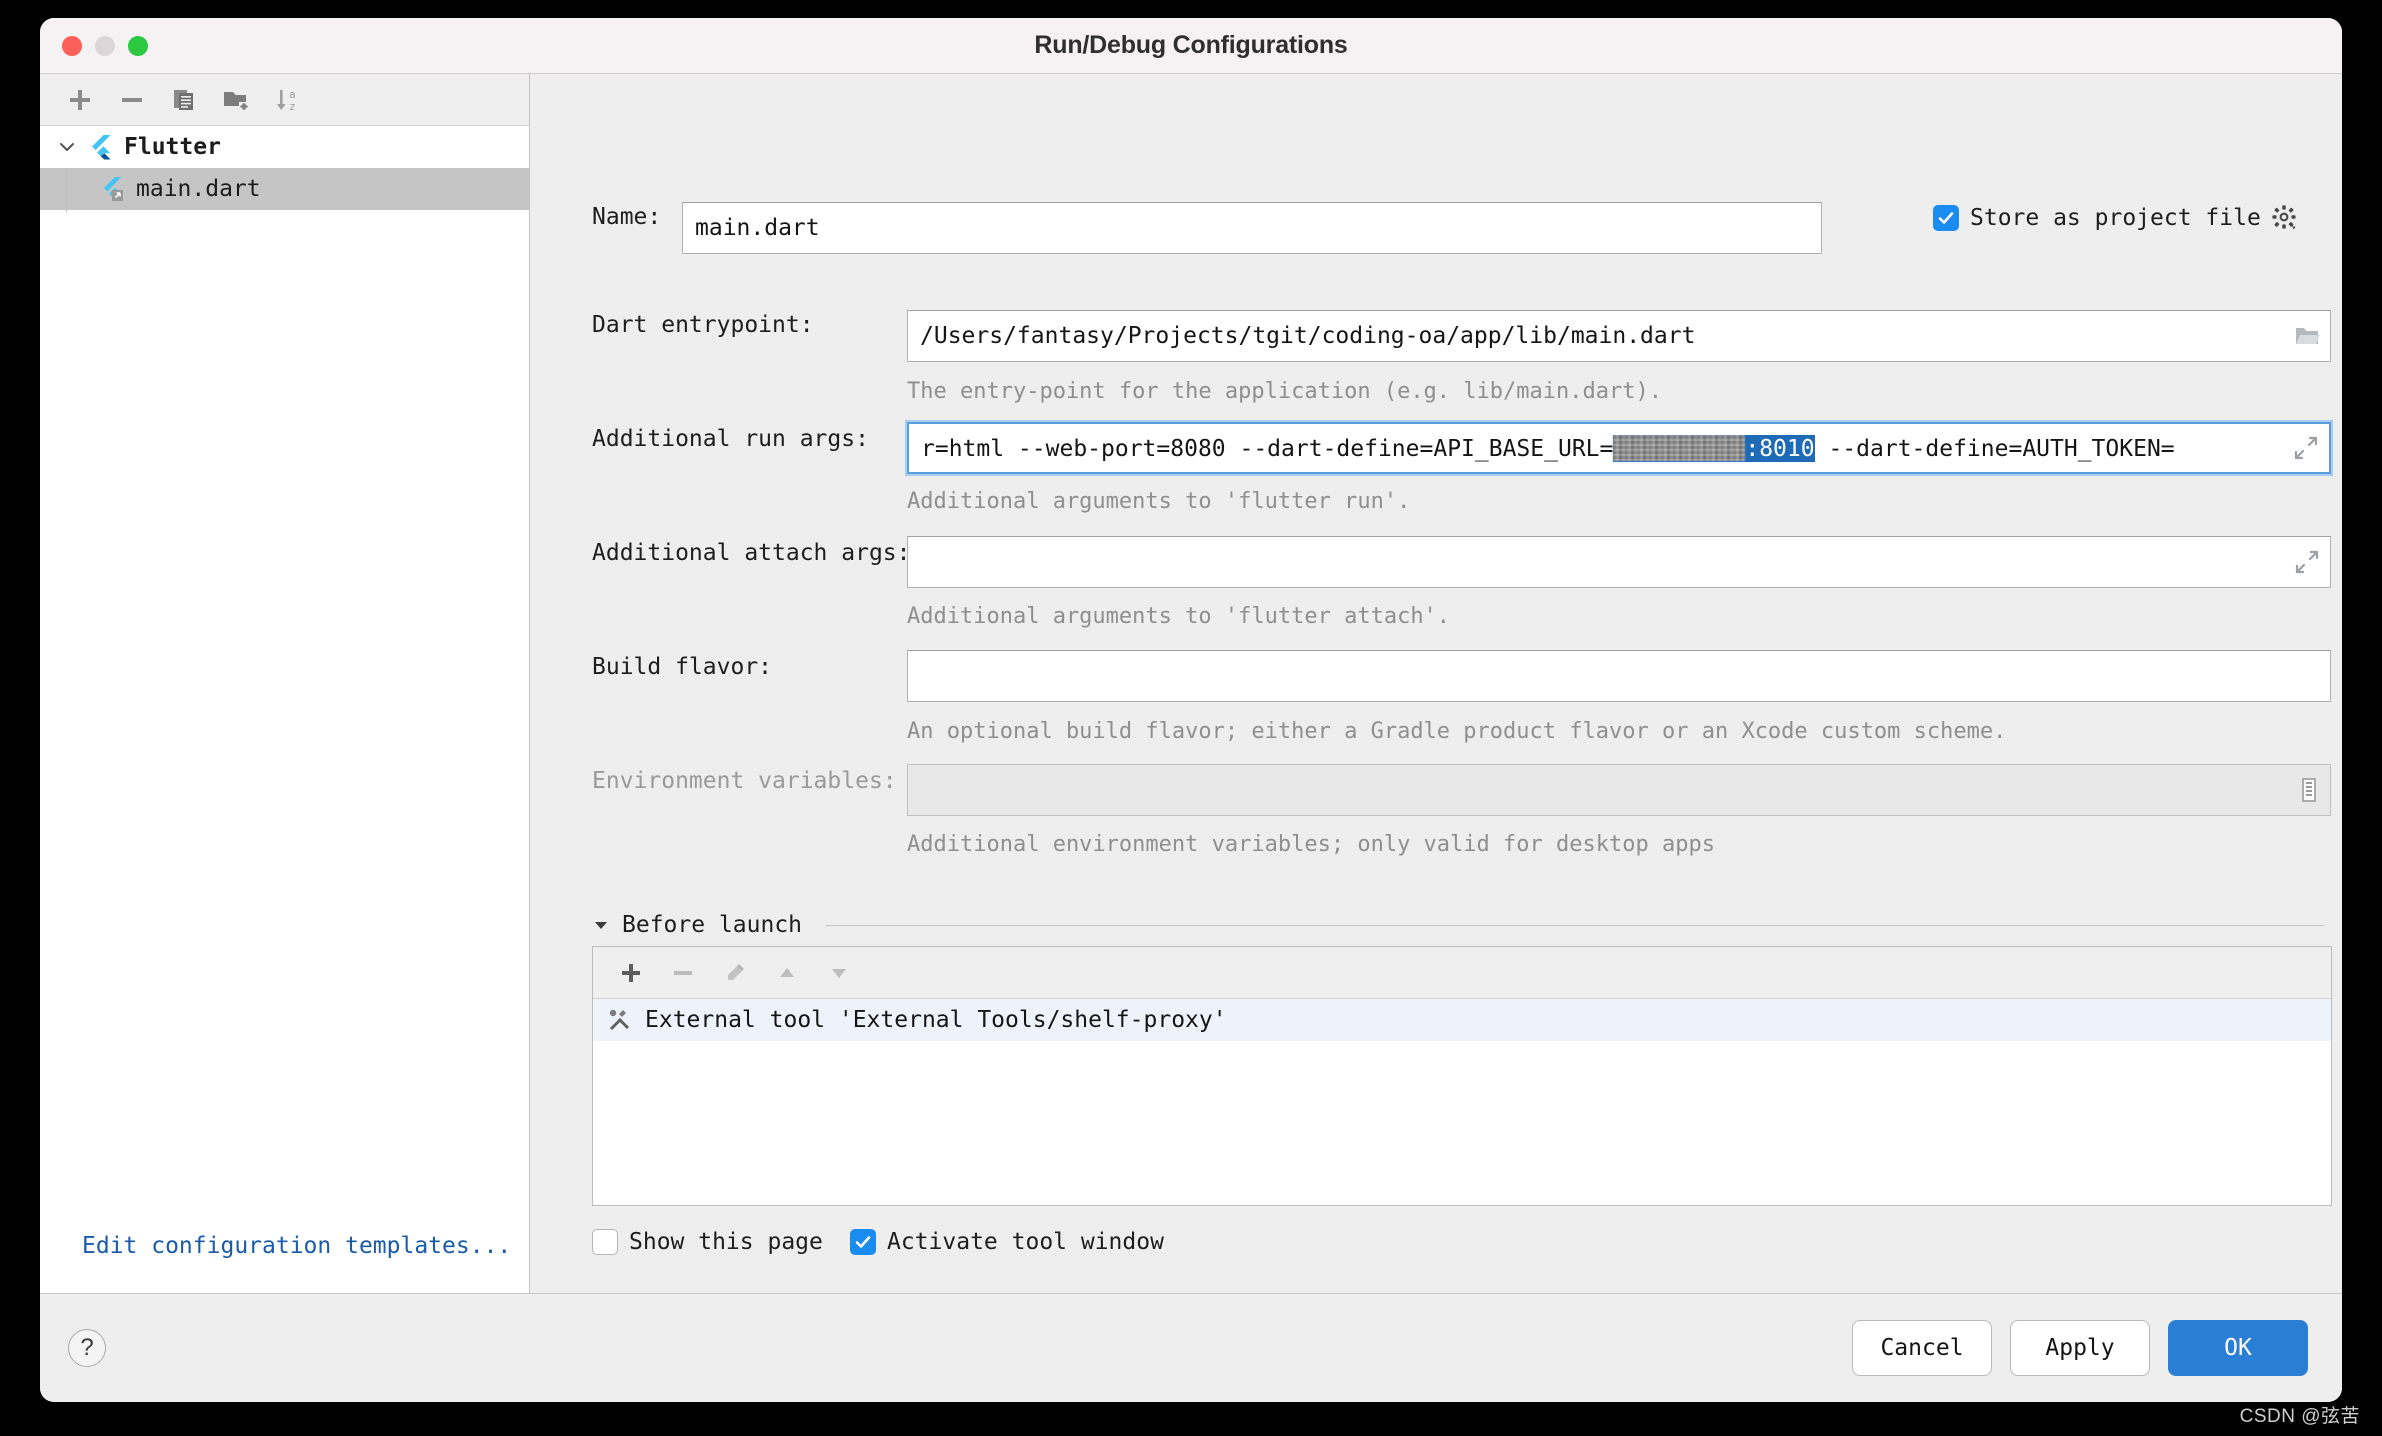 Image resolution: width=2382 pixels, height=1436 pixels. Describe the element at coordinates (1619, 562) in the screenshot. I see `additional-attach-args-input` at that location.